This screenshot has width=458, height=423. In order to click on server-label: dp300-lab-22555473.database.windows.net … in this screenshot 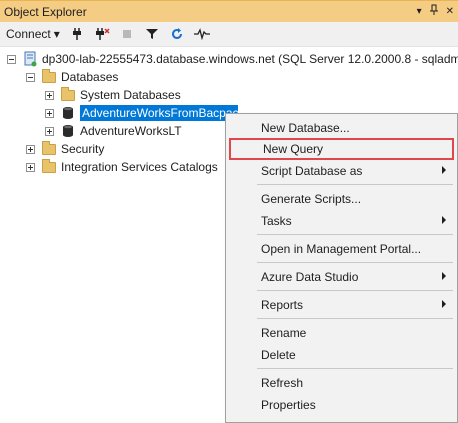, I will do `click(250, 59)`.